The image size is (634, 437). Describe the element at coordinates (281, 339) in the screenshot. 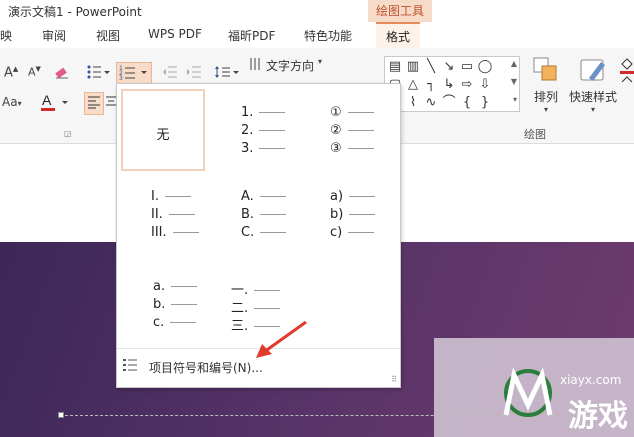

I see `annotation-arrow-icon` at that location.